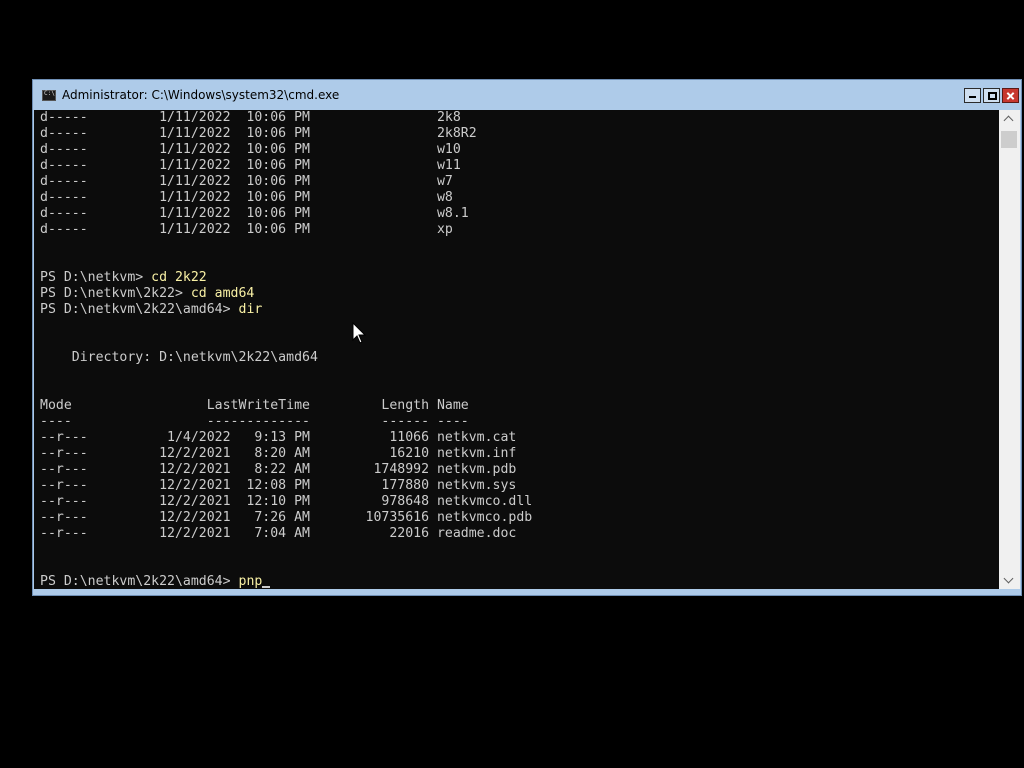  Describe the element at coordinates (278, 437) in the screenshot. I see `output-line: --r--- 1/4/2022 9:13 PM 11066 netkvm.cat` at that location.